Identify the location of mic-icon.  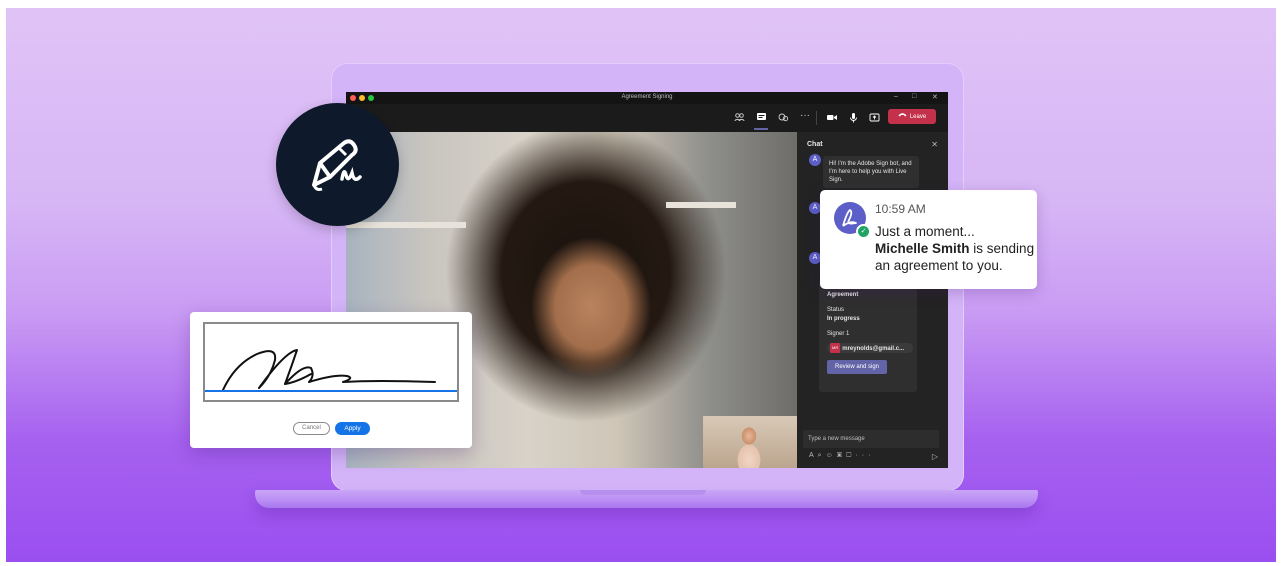
(853, 119).